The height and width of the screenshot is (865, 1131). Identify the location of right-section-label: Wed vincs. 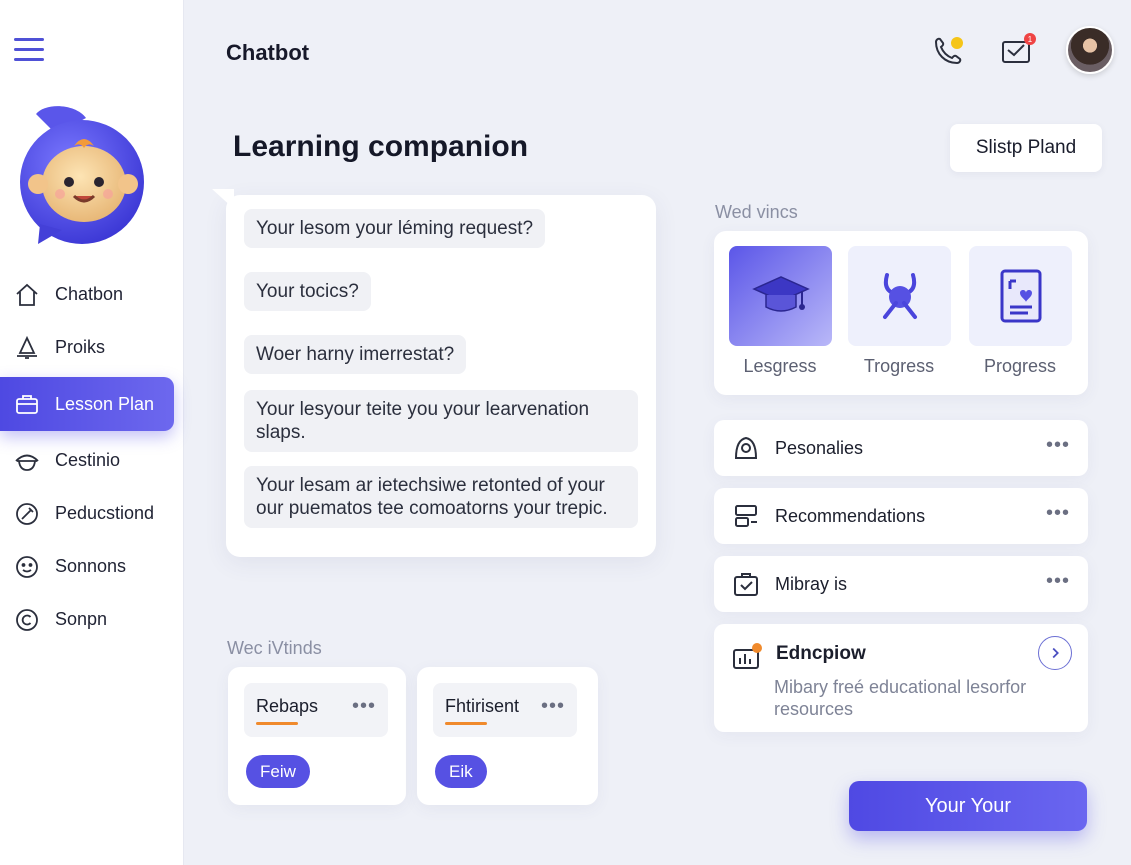
(756, 212).